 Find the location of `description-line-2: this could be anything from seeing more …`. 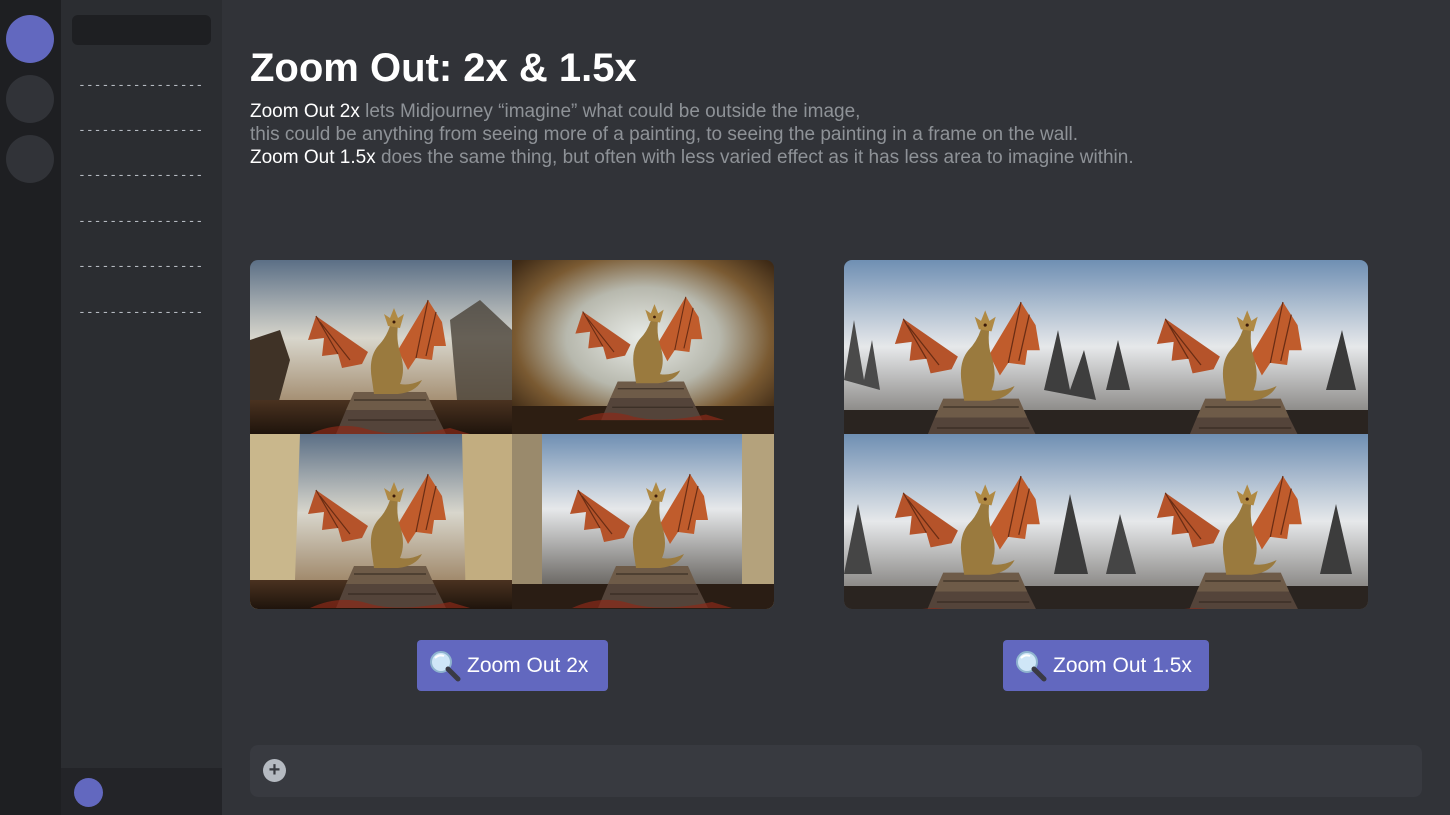

description-line-2: this could be anything from seeing more … is located at coordinates (664, 134).